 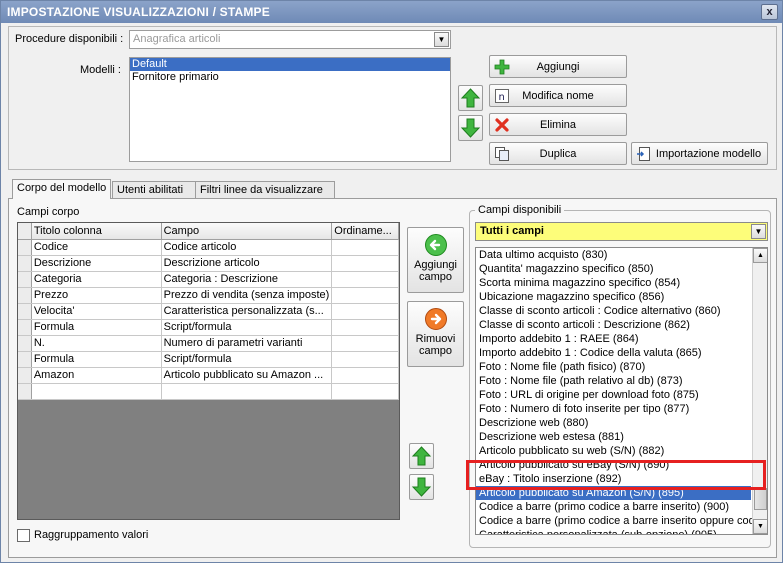 What do you see at coordinates (290, 77) in the screenshot?
I see `list-item: Fornitore primario` at bounding box center [290, 77].